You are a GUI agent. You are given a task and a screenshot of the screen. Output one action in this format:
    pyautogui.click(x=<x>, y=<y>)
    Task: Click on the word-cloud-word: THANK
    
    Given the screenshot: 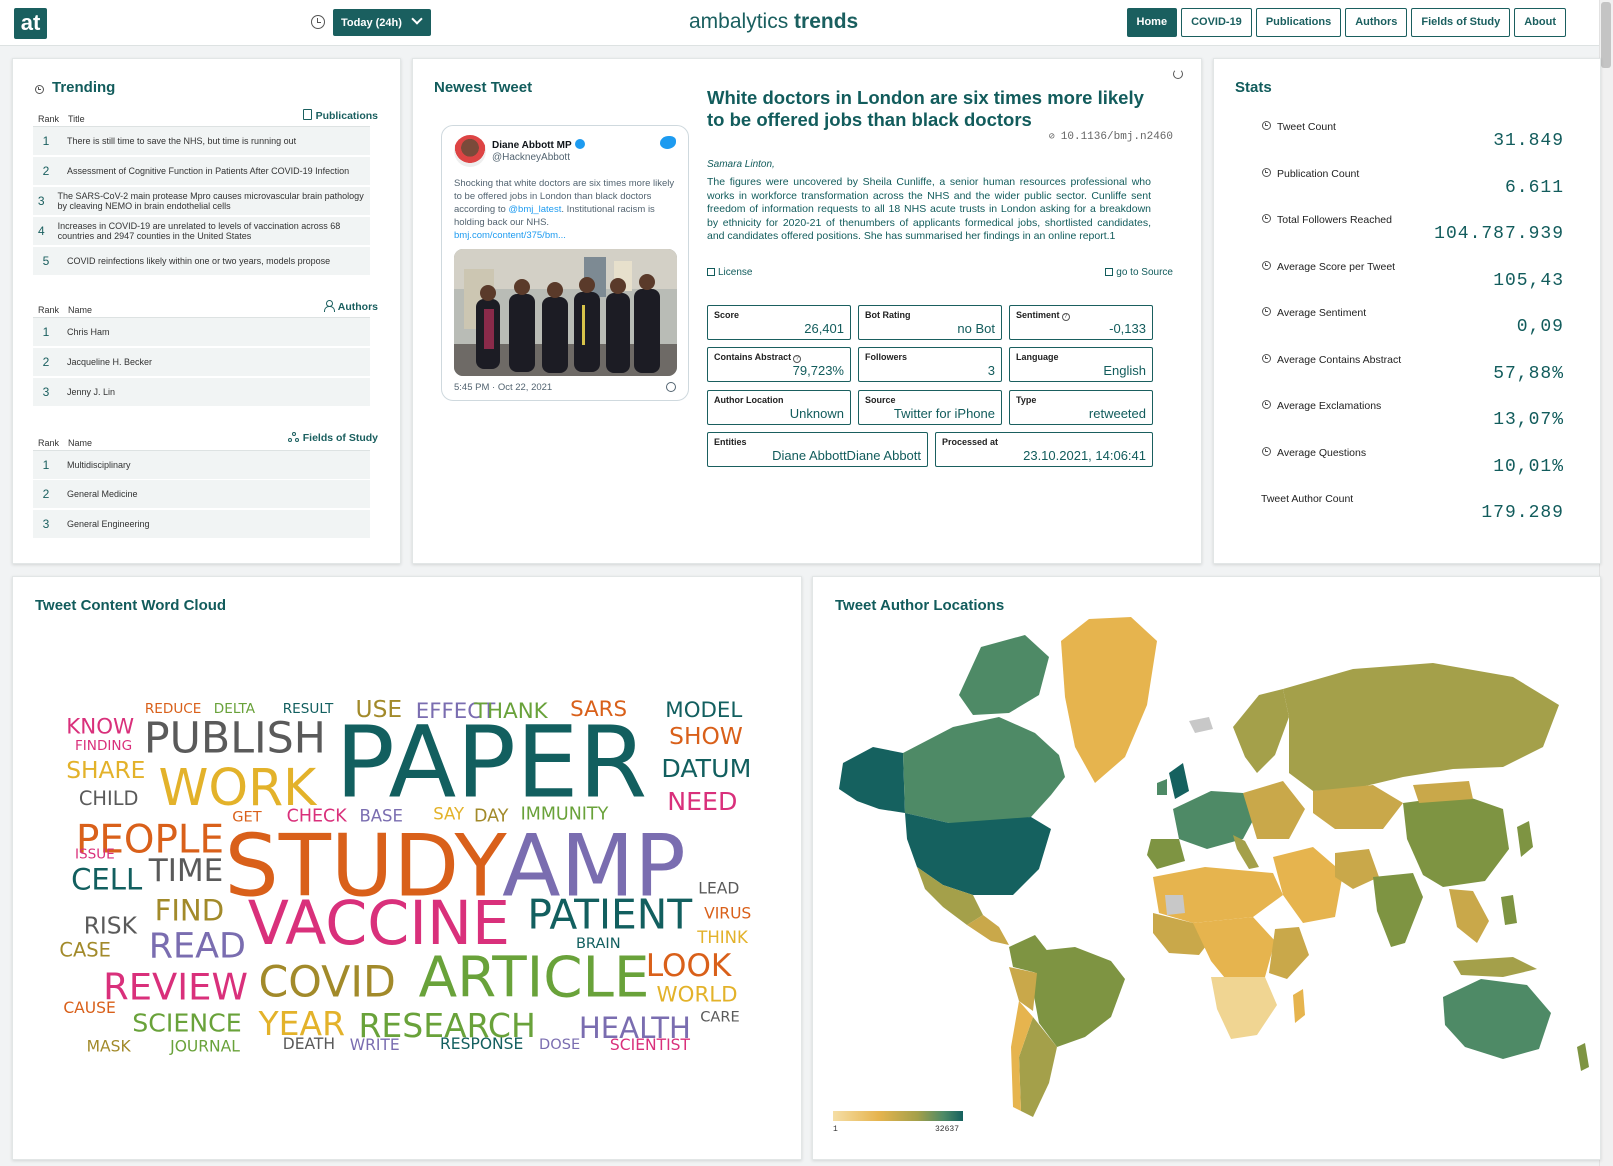 What is the action you would take?
    pyautogui.click(x=511, y=711)
    